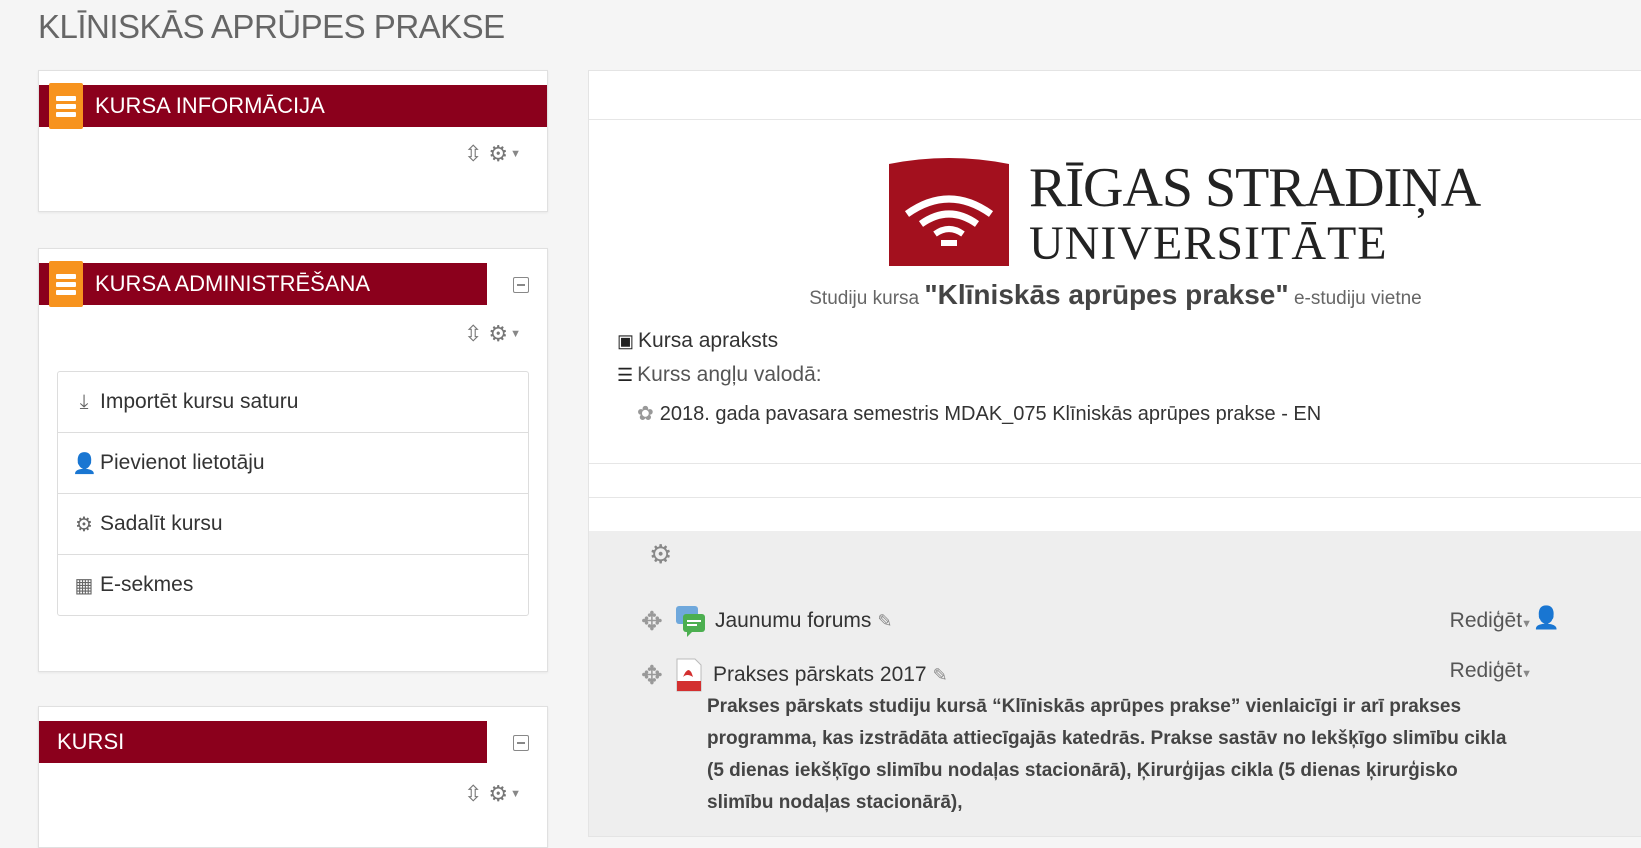 The width and height of the screenshot is (1641, 848). What do you see at coordinates (293, 777) in the screenshot?
I see `courses-block: KURSI ⇳ ⚙ ▼` at bounding box center [293, 777].